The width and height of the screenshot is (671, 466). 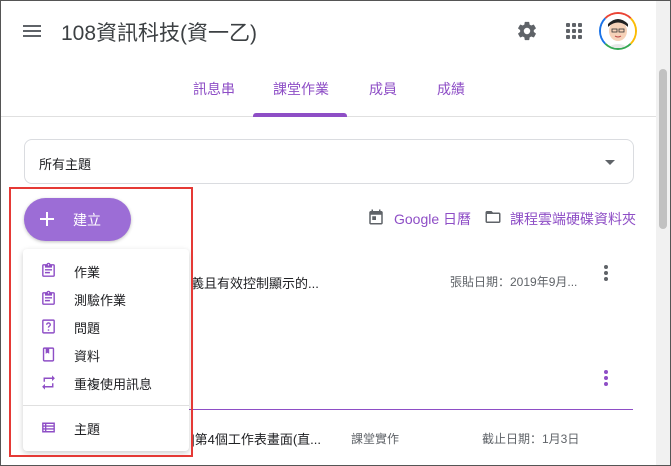 I want to click on post-due-date: 截止日期：1月3日, so click(x=531, y=439).